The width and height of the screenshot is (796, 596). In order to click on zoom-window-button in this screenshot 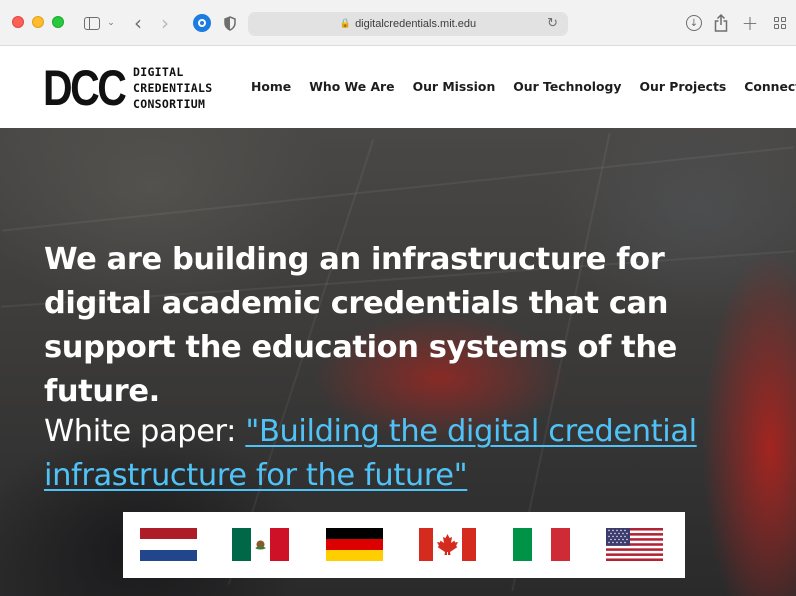, I will do `click(58, 22)`.